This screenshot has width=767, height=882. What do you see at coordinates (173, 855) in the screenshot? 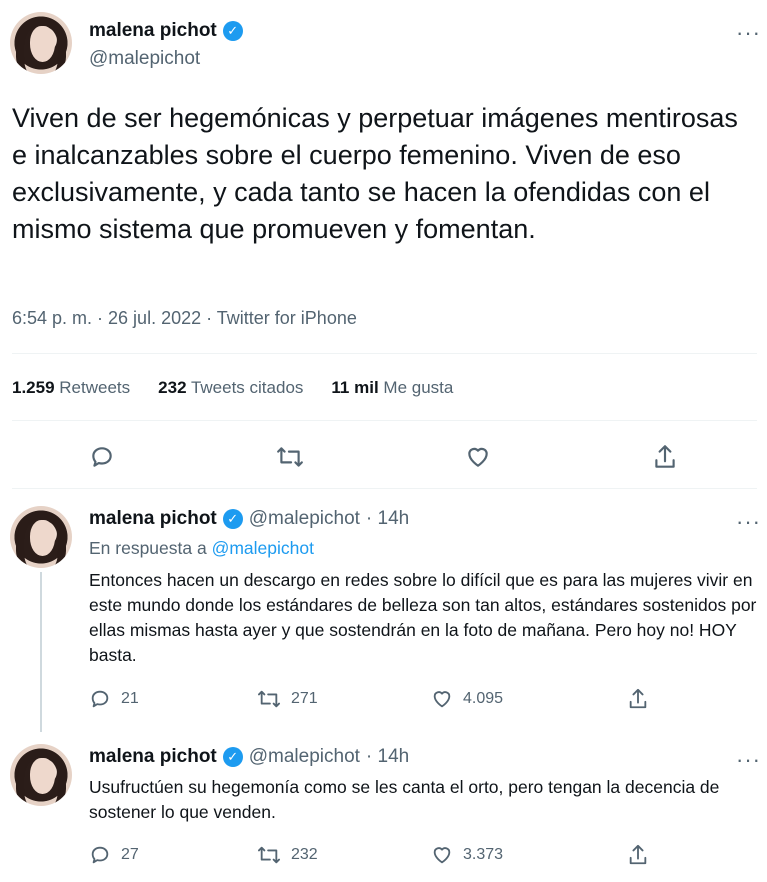
I see `reply-button: 27` at bounding box center [173, 855].